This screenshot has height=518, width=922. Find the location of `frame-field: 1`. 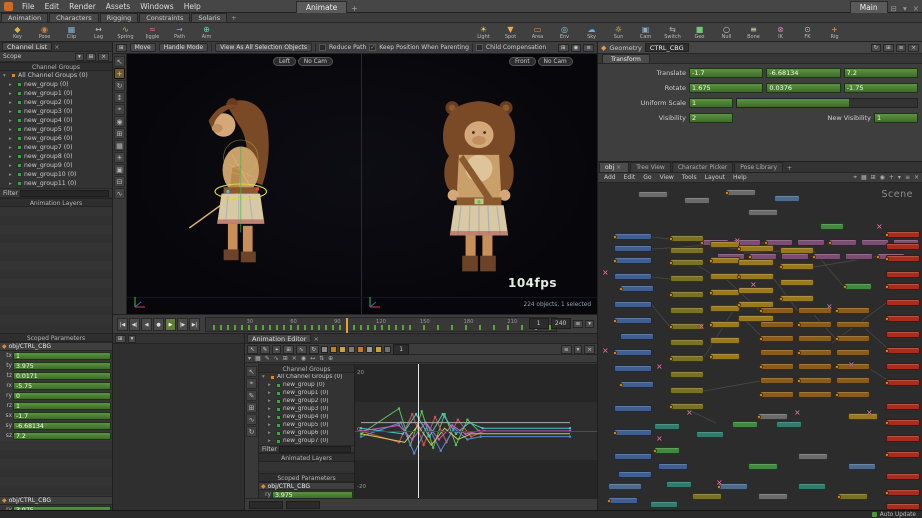

frame-field: 1 is located at coordinates (401, 349).